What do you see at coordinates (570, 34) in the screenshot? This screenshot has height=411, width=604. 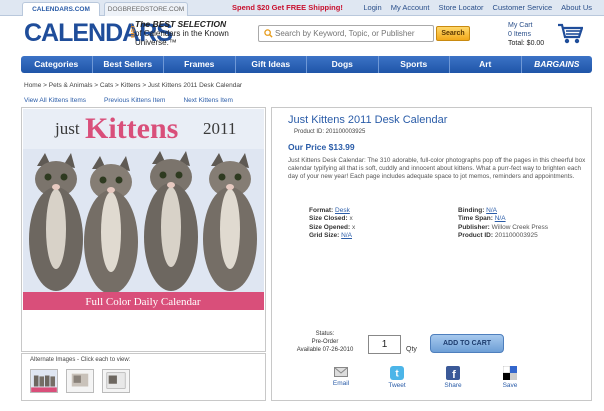 I see `shopping-cart-icon` at bounding box center [570, 34].